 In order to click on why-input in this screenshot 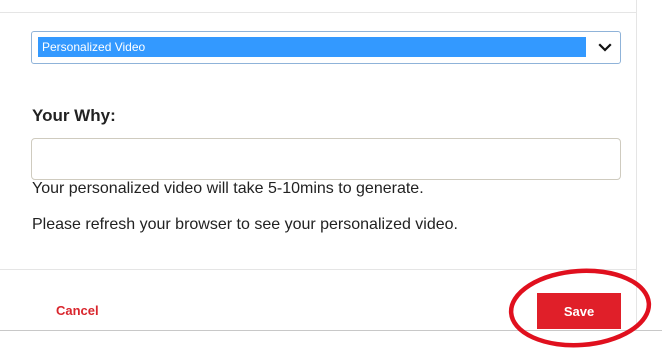, I will do `click(326, 159)`.